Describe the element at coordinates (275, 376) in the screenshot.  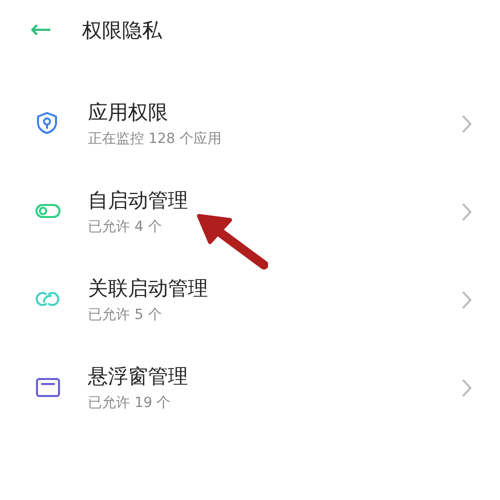
I see `item-title: 悬浮窗管理` at that location.